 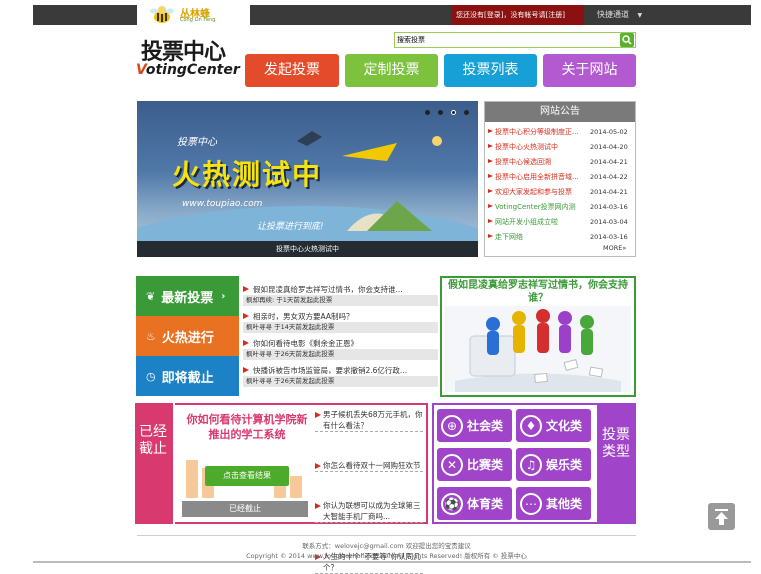 What do you see at coordinates (493, 15) in the screenshot?
I see `login-link: [登录]` at bounding box center [493, 15].